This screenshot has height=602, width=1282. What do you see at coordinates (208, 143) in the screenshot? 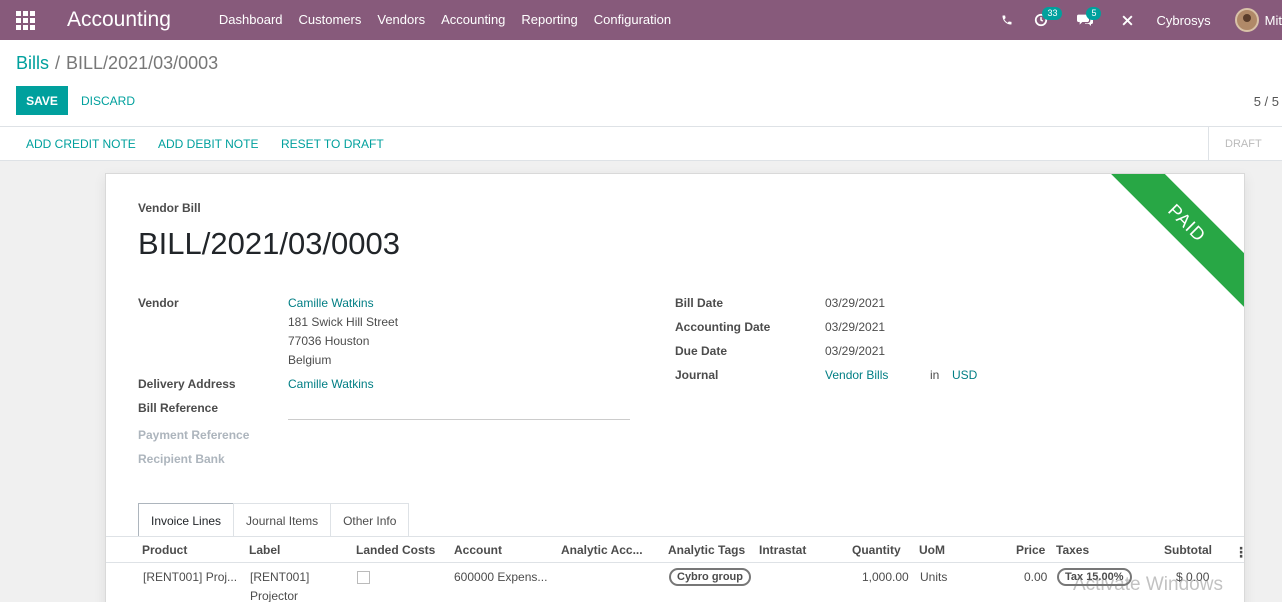
I see `add-debit-note-button: ADD DEBIT NOTE` at bounding box center [208, 143].